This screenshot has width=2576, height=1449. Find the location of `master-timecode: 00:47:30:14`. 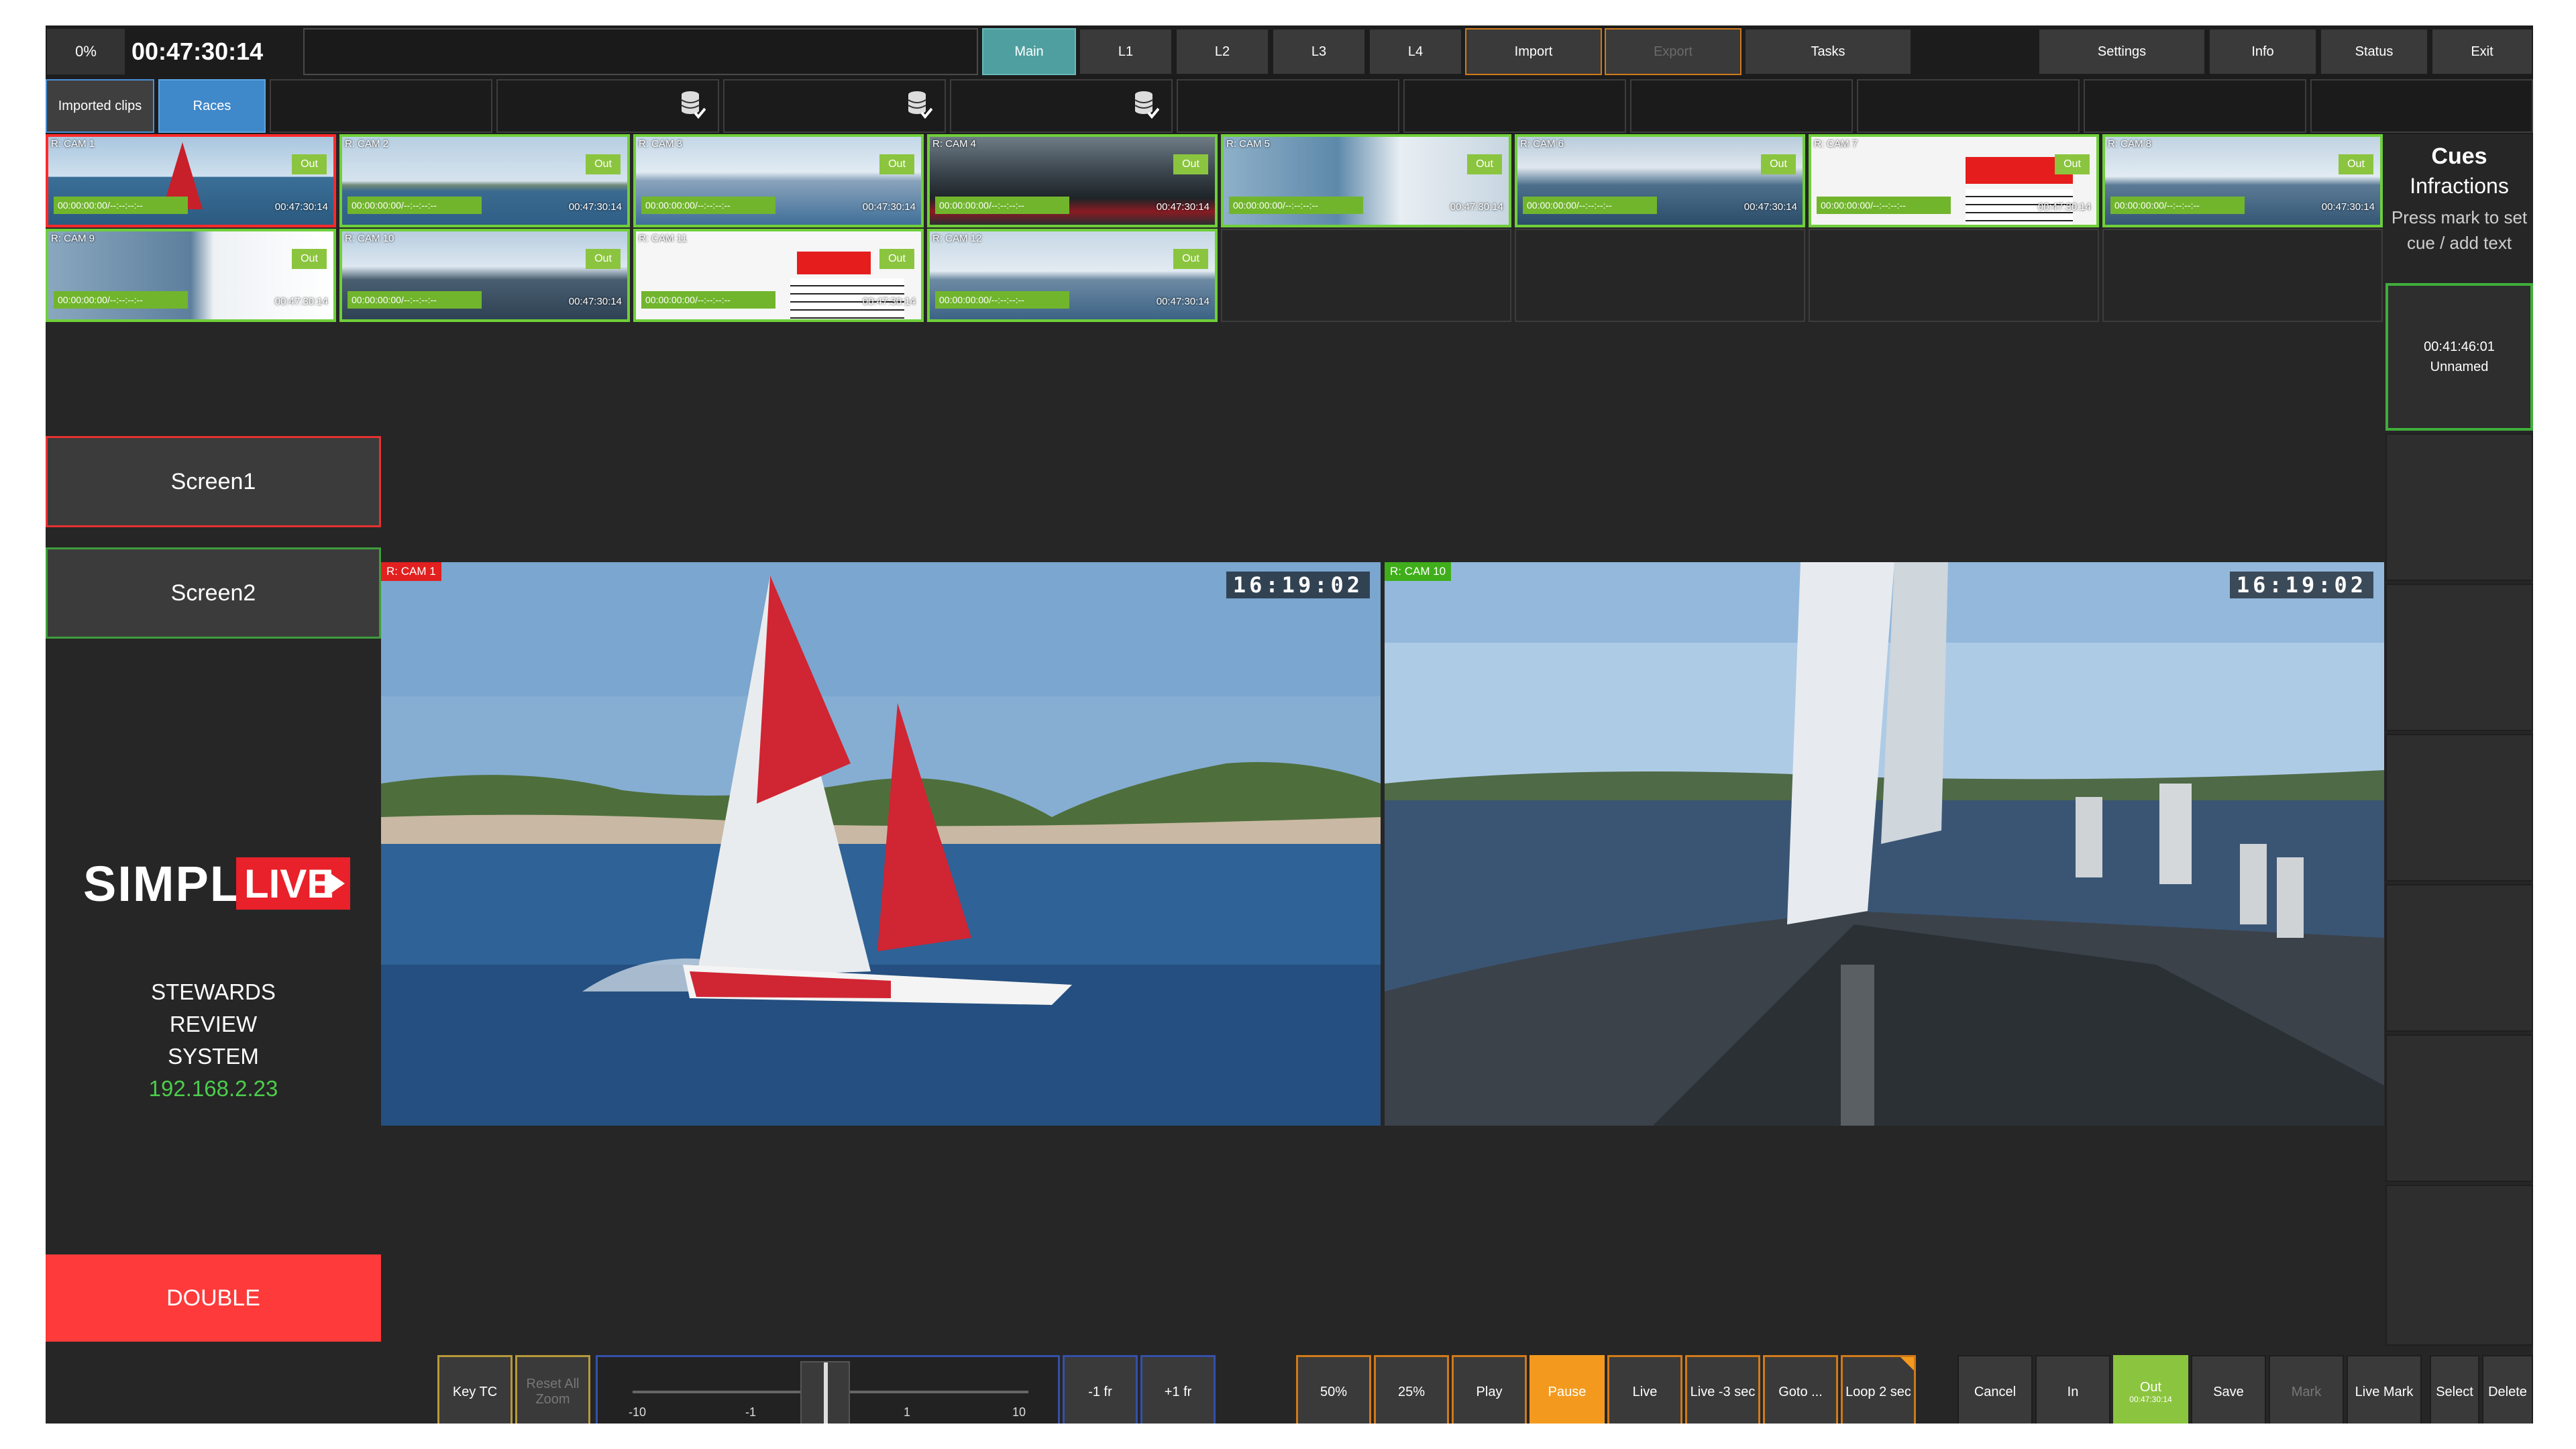

master-timecode: 00:47:30:14 is located at coordinates (197, 51).